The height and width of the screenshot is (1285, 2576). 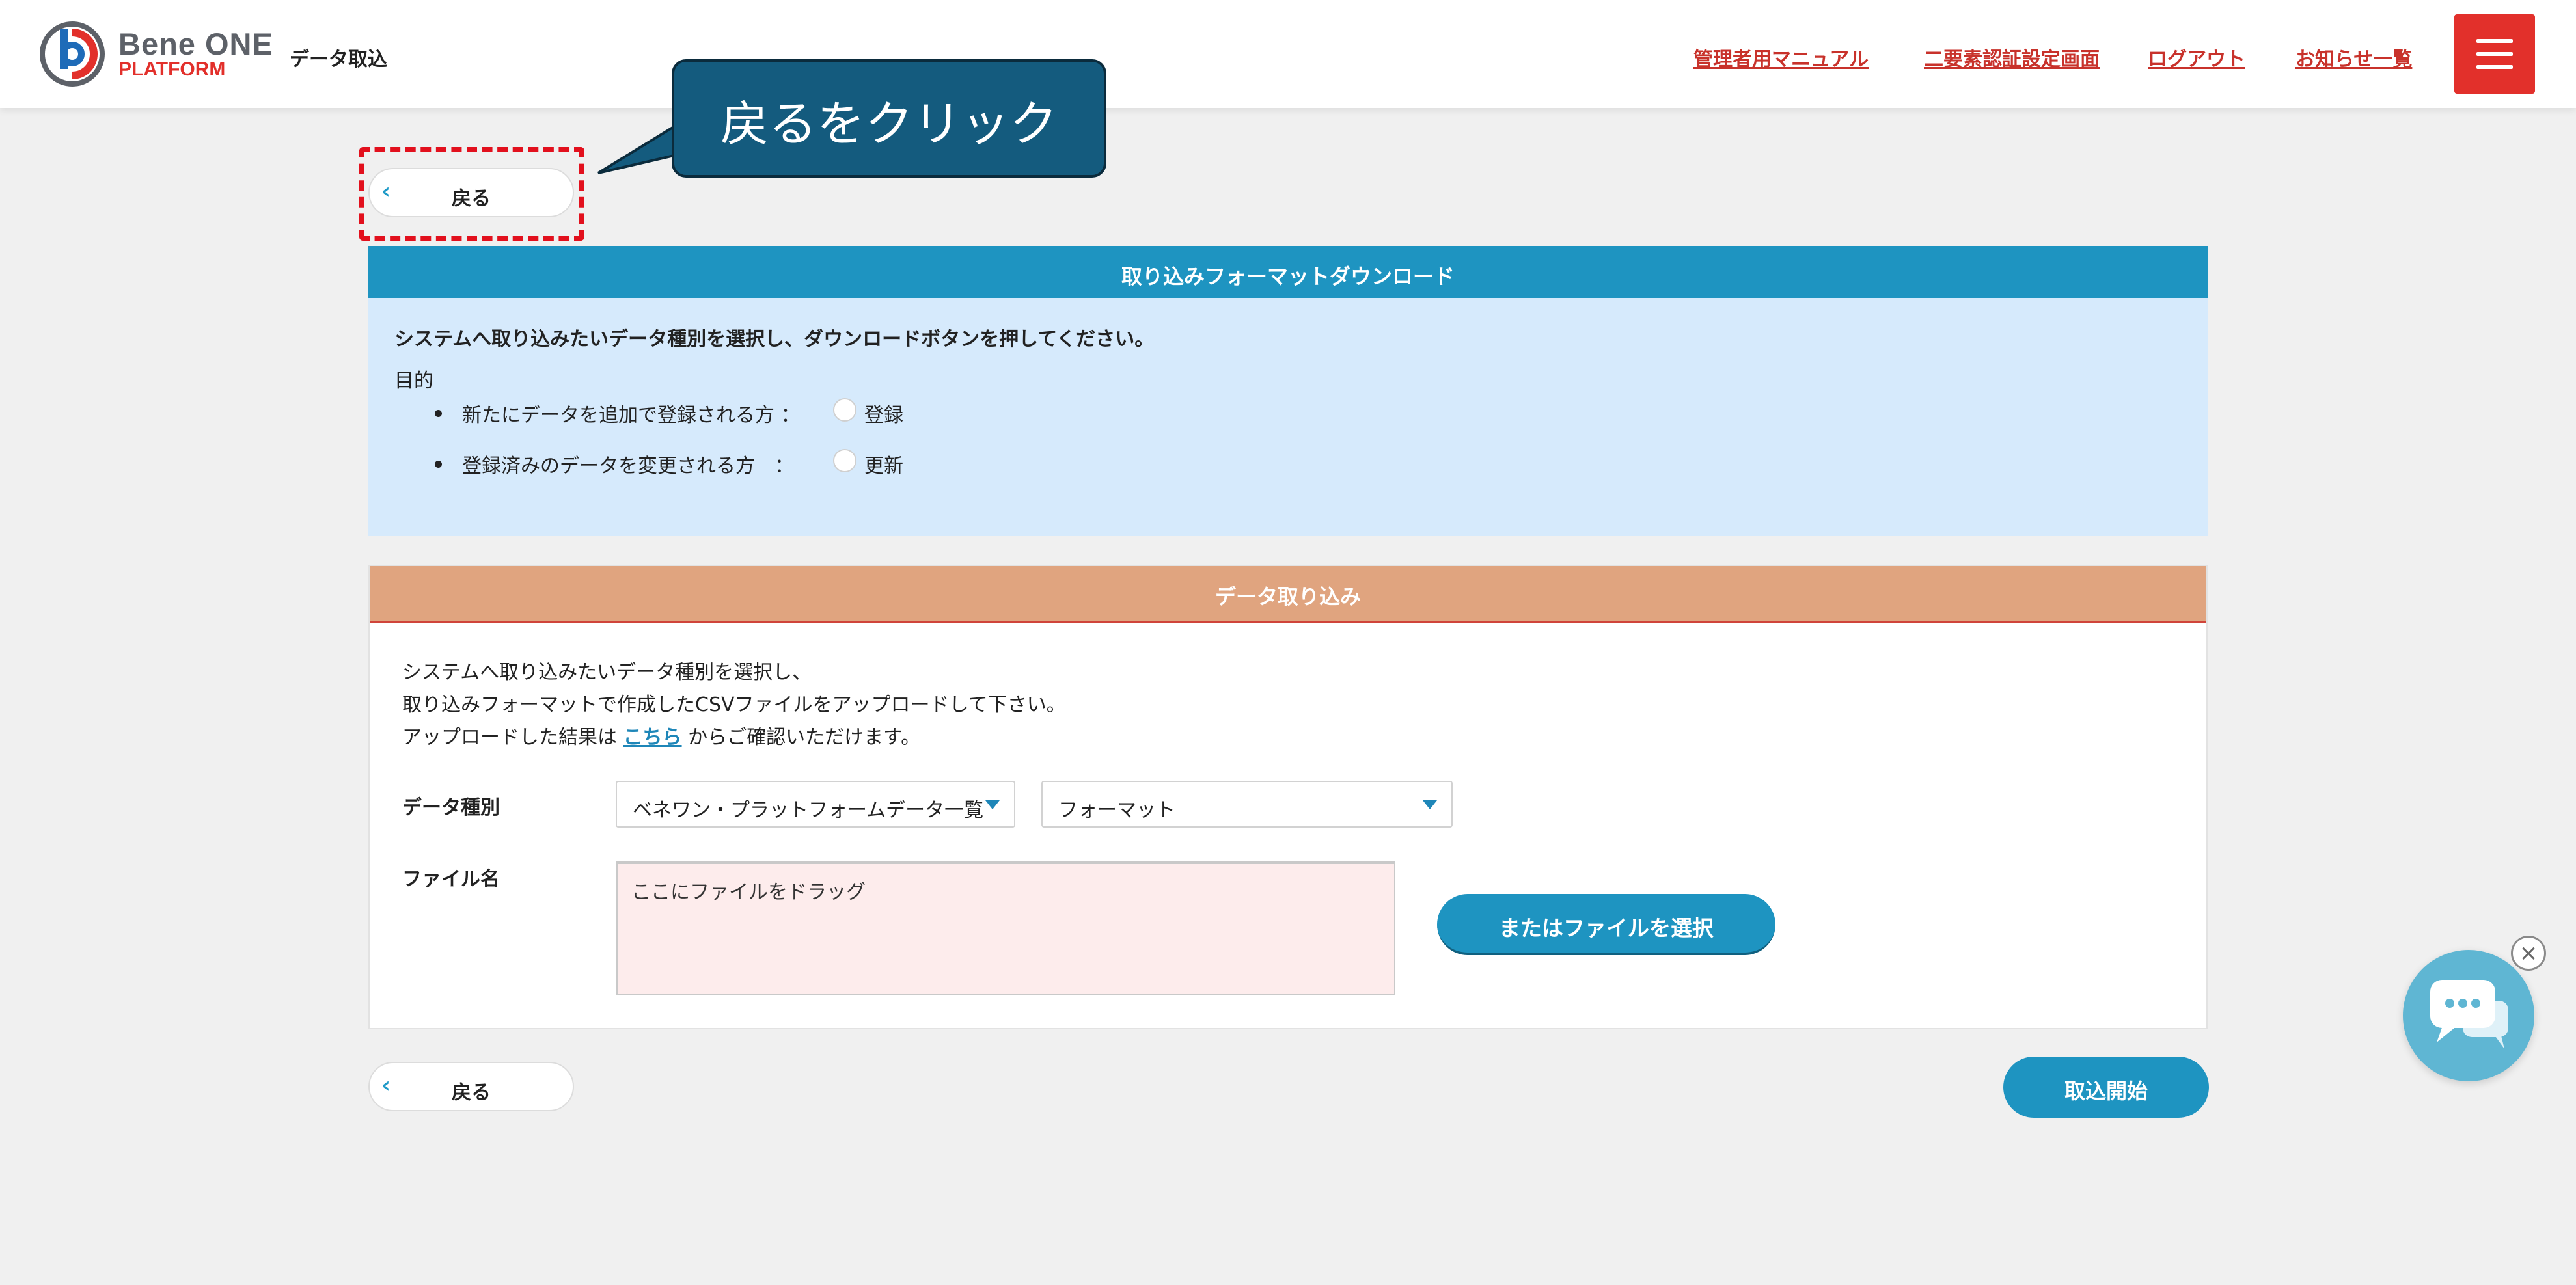 I want to click on callout-text: 戻るをクリック, so click(x=889, y=124).